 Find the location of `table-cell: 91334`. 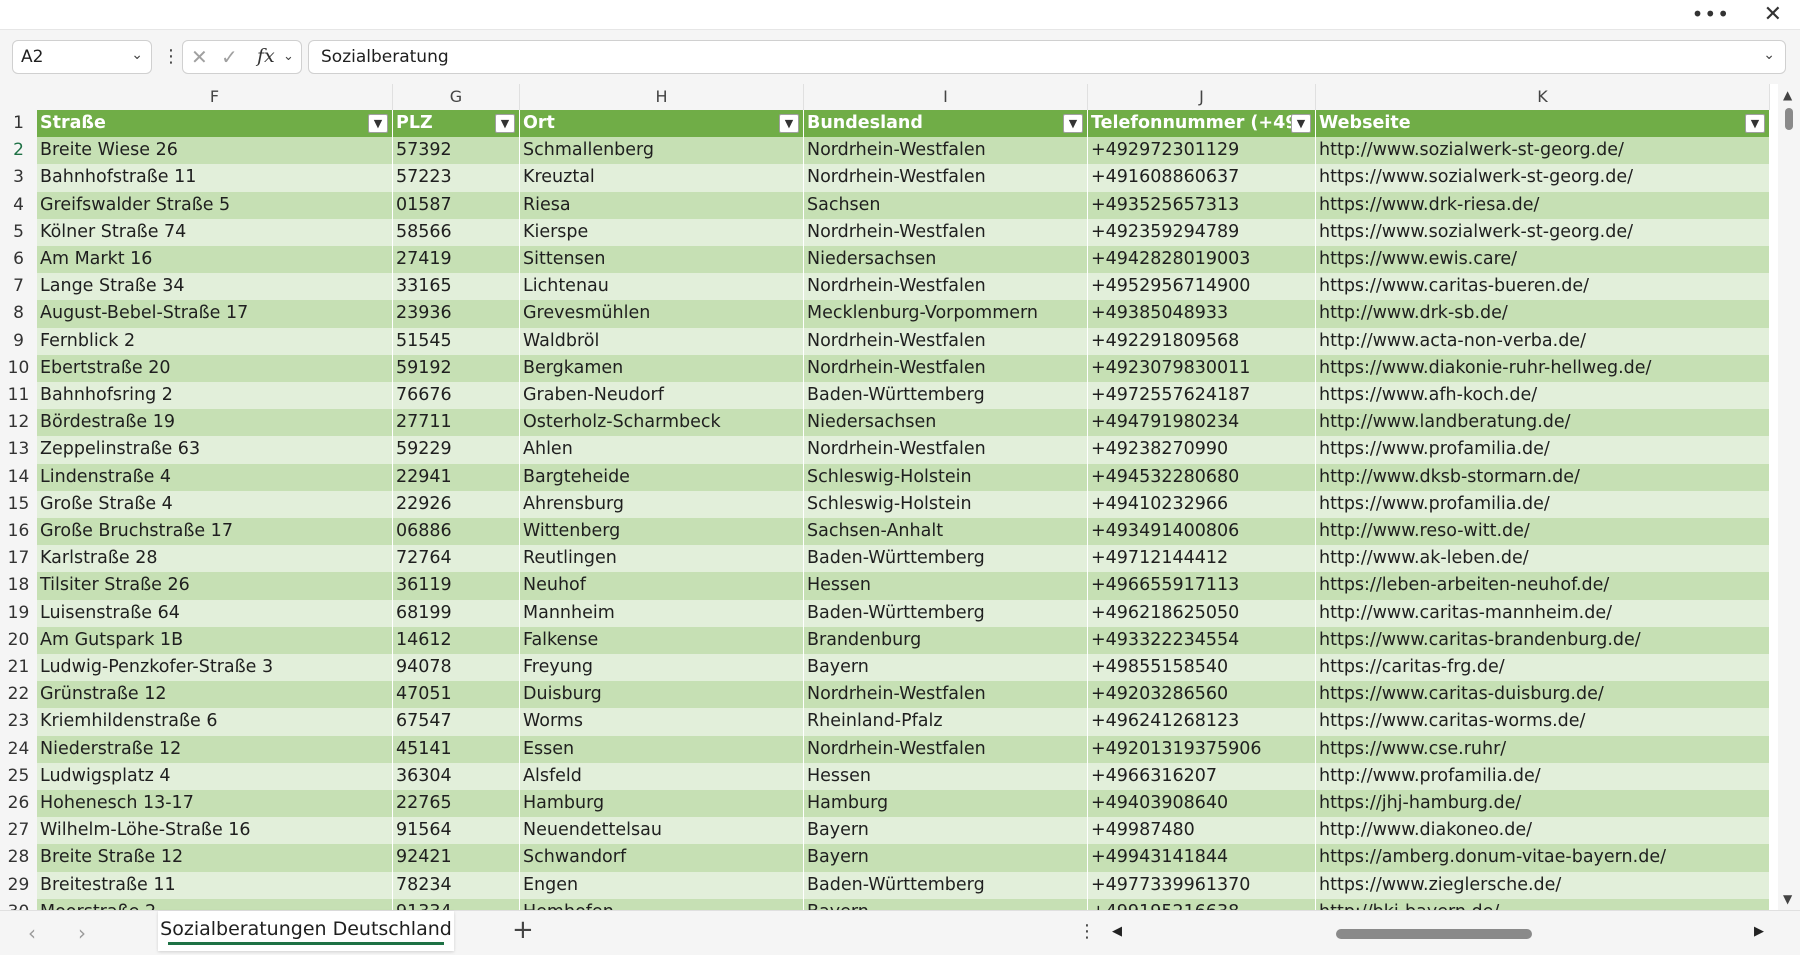

table-cell: 91334 is located at coordinates (456, 904).